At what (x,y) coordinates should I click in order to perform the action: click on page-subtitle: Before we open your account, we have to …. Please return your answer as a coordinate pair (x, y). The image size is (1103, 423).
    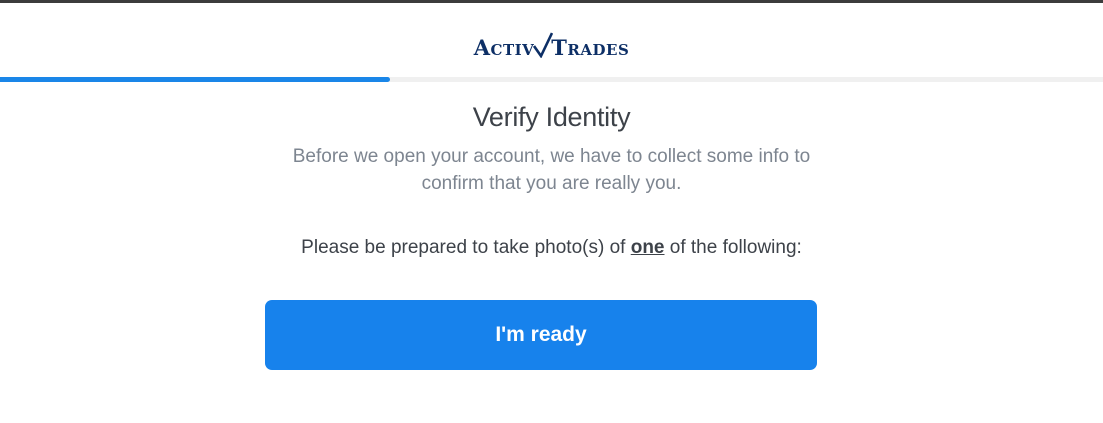
    Looking at the image, I should click on (551, 170).